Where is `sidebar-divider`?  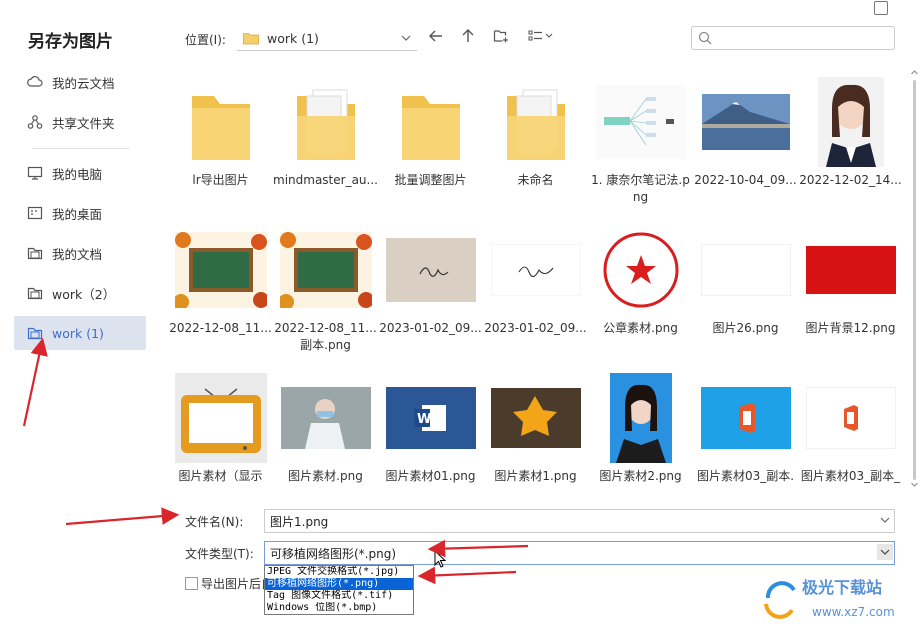
sidebar-divider is located at coordinates (81, 148).